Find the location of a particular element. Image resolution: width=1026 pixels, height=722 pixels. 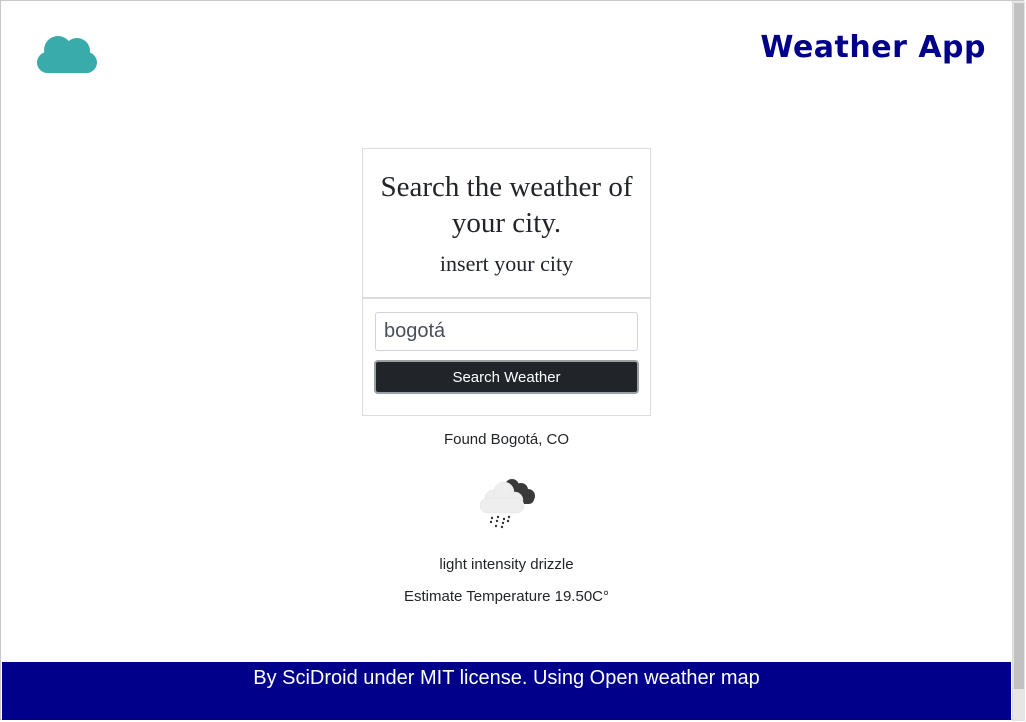

temperature-value: 19.50C° is located at coordinates (581, 596).